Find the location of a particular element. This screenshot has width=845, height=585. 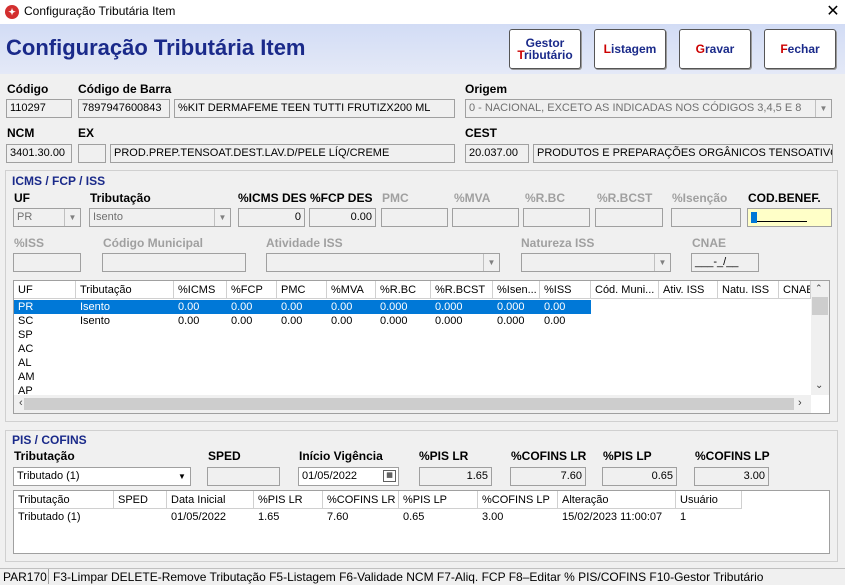

pis-lp-field: 0.65 is located at coordinates (639, 476).